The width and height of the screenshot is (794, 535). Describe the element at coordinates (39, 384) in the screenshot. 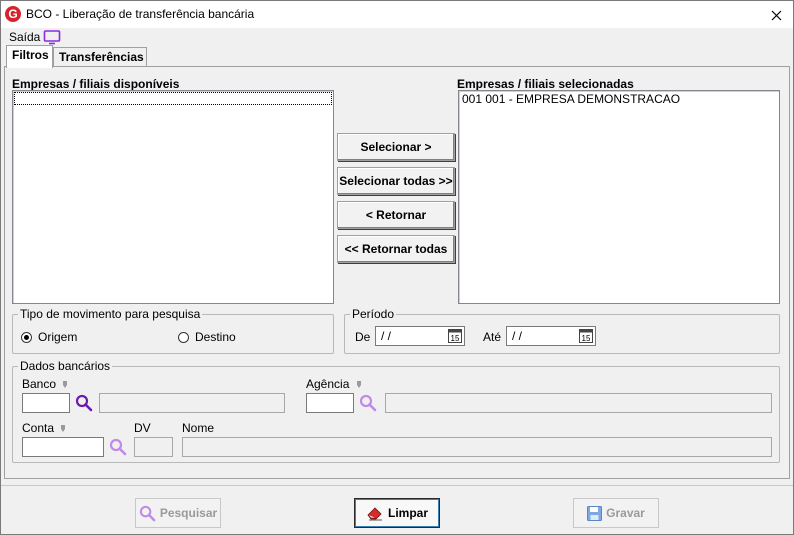

I see `banco-label-text: Banco` at that location.